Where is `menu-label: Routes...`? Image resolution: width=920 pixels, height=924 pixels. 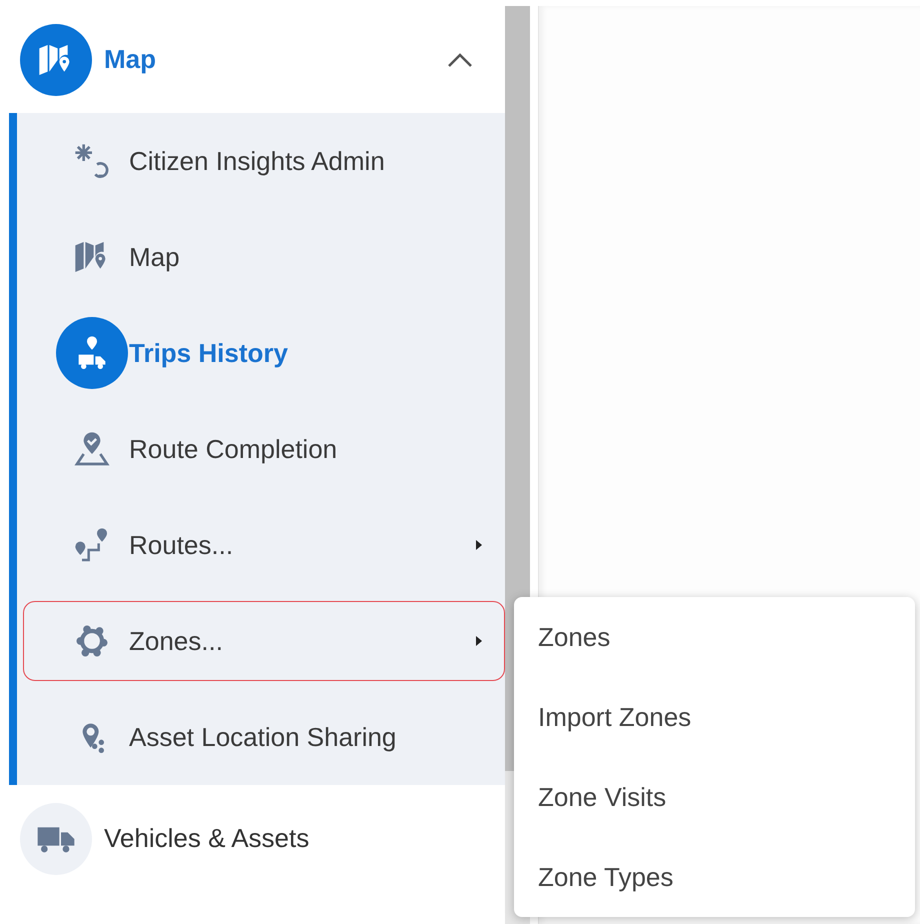 menu-label: Routes... is located at coordinates (181, 545).